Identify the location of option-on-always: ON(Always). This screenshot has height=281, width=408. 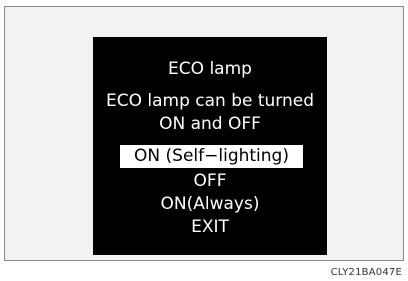
(210, 204).